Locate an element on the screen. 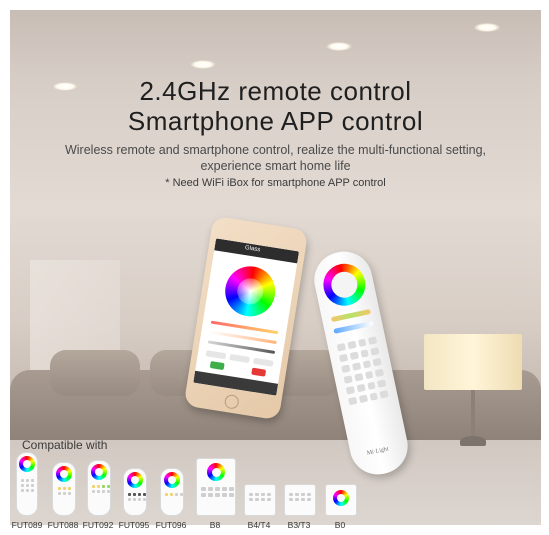  lamp-base is located at coordinates (473, 441).